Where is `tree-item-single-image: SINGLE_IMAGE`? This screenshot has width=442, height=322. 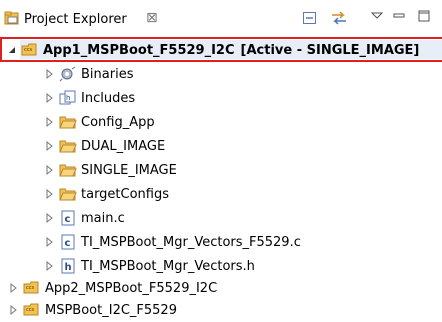 tree-item-single-image: SINGLE_IMAGE is located at coordinates (110, 170).